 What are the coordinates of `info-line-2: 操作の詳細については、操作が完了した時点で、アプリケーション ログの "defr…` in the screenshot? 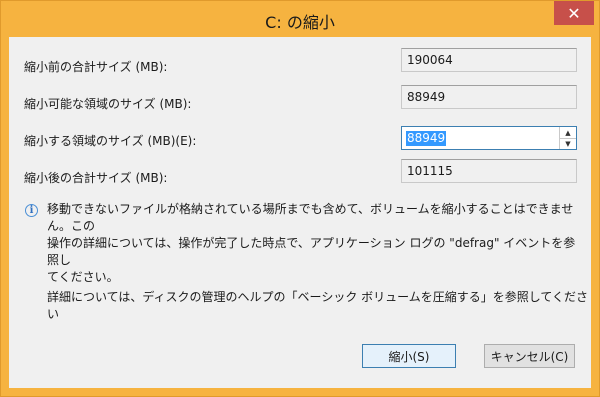 It's located at (311, 251).